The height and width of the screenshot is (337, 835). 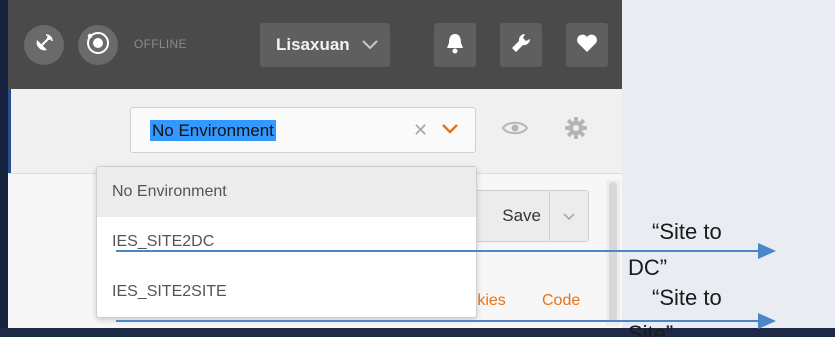 I want to click on code-link: Code, so click(x=561, y=301).